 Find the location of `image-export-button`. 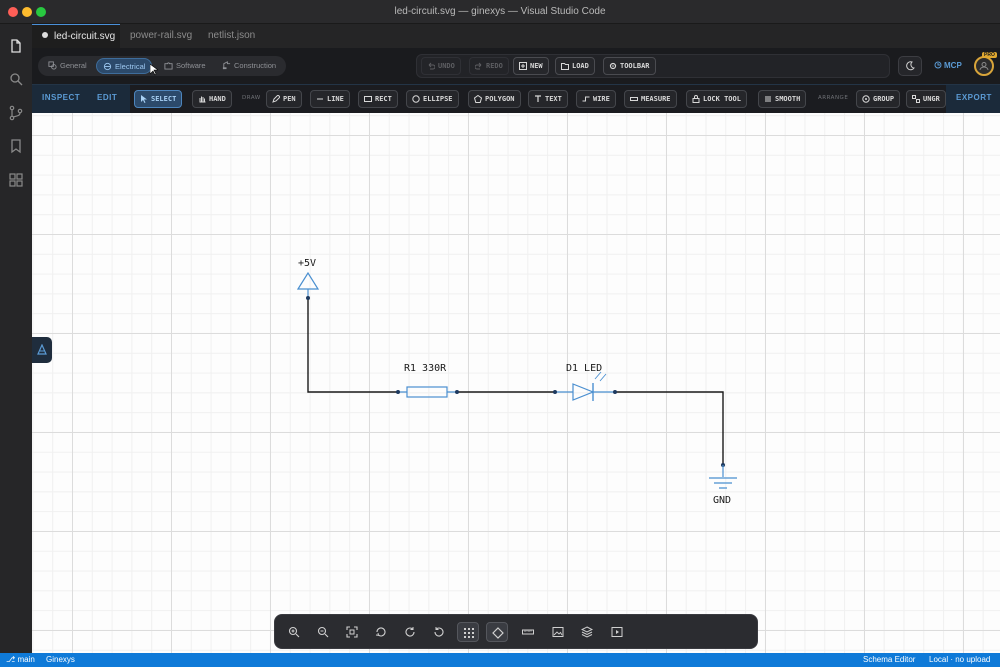

image-export-button is located at coordinates (558, 632).